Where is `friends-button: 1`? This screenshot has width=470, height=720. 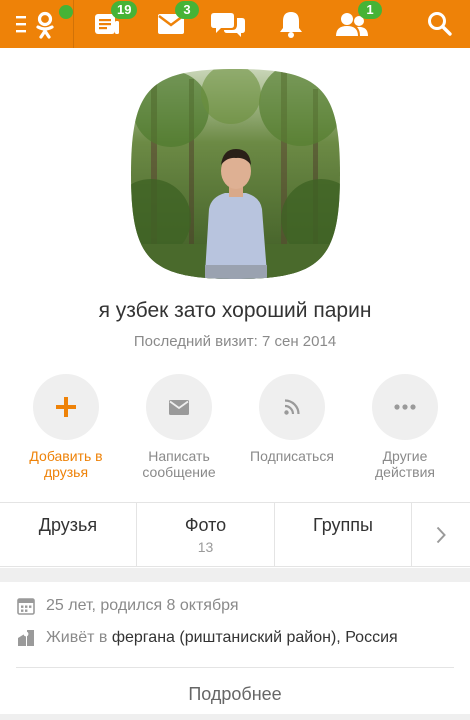
friends-button: 1 is located at coordinates (356, 24).